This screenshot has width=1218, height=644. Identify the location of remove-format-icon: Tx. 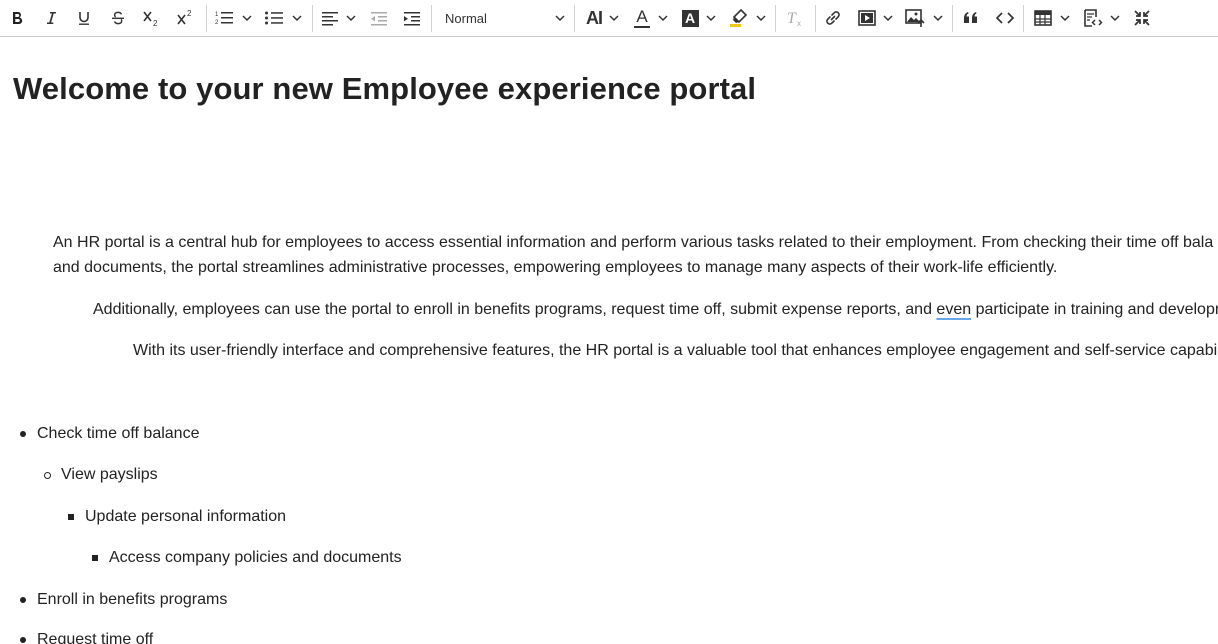
(794, 18).